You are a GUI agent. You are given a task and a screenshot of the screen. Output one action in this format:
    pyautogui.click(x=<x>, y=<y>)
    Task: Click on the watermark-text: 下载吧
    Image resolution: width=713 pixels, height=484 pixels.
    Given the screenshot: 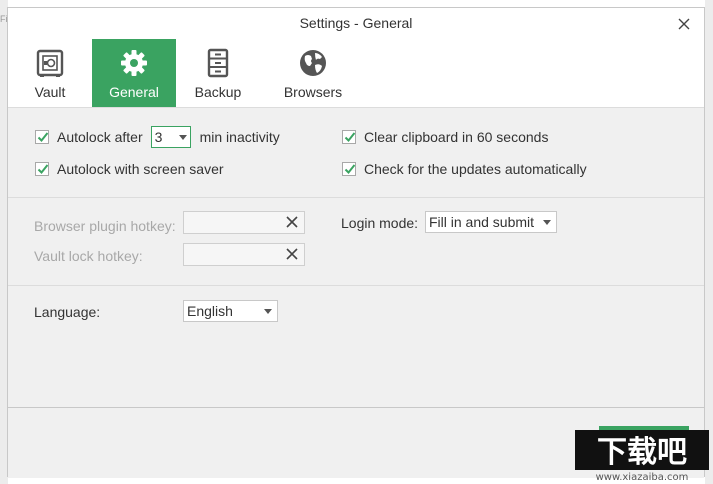 What is the action you would take?
    pyautogui.click(x=642, y=452)
    